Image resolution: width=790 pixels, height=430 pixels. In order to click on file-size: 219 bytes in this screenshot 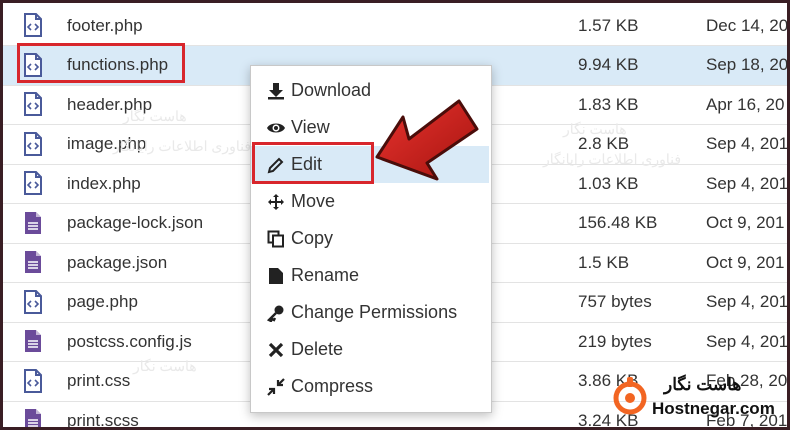, I will do `click(615, 341)`.